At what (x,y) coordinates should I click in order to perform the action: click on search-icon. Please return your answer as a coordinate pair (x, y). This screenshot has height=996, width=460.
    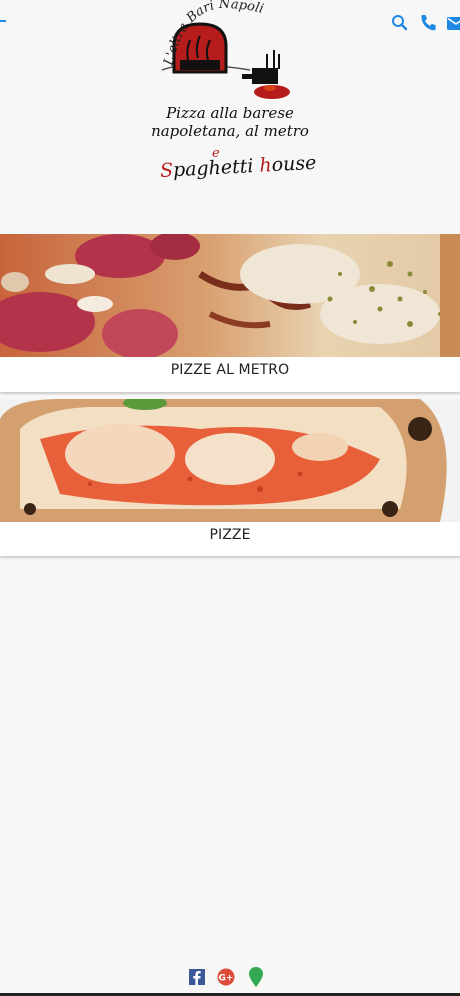
    Looking at the image, I should click on (400, 23).